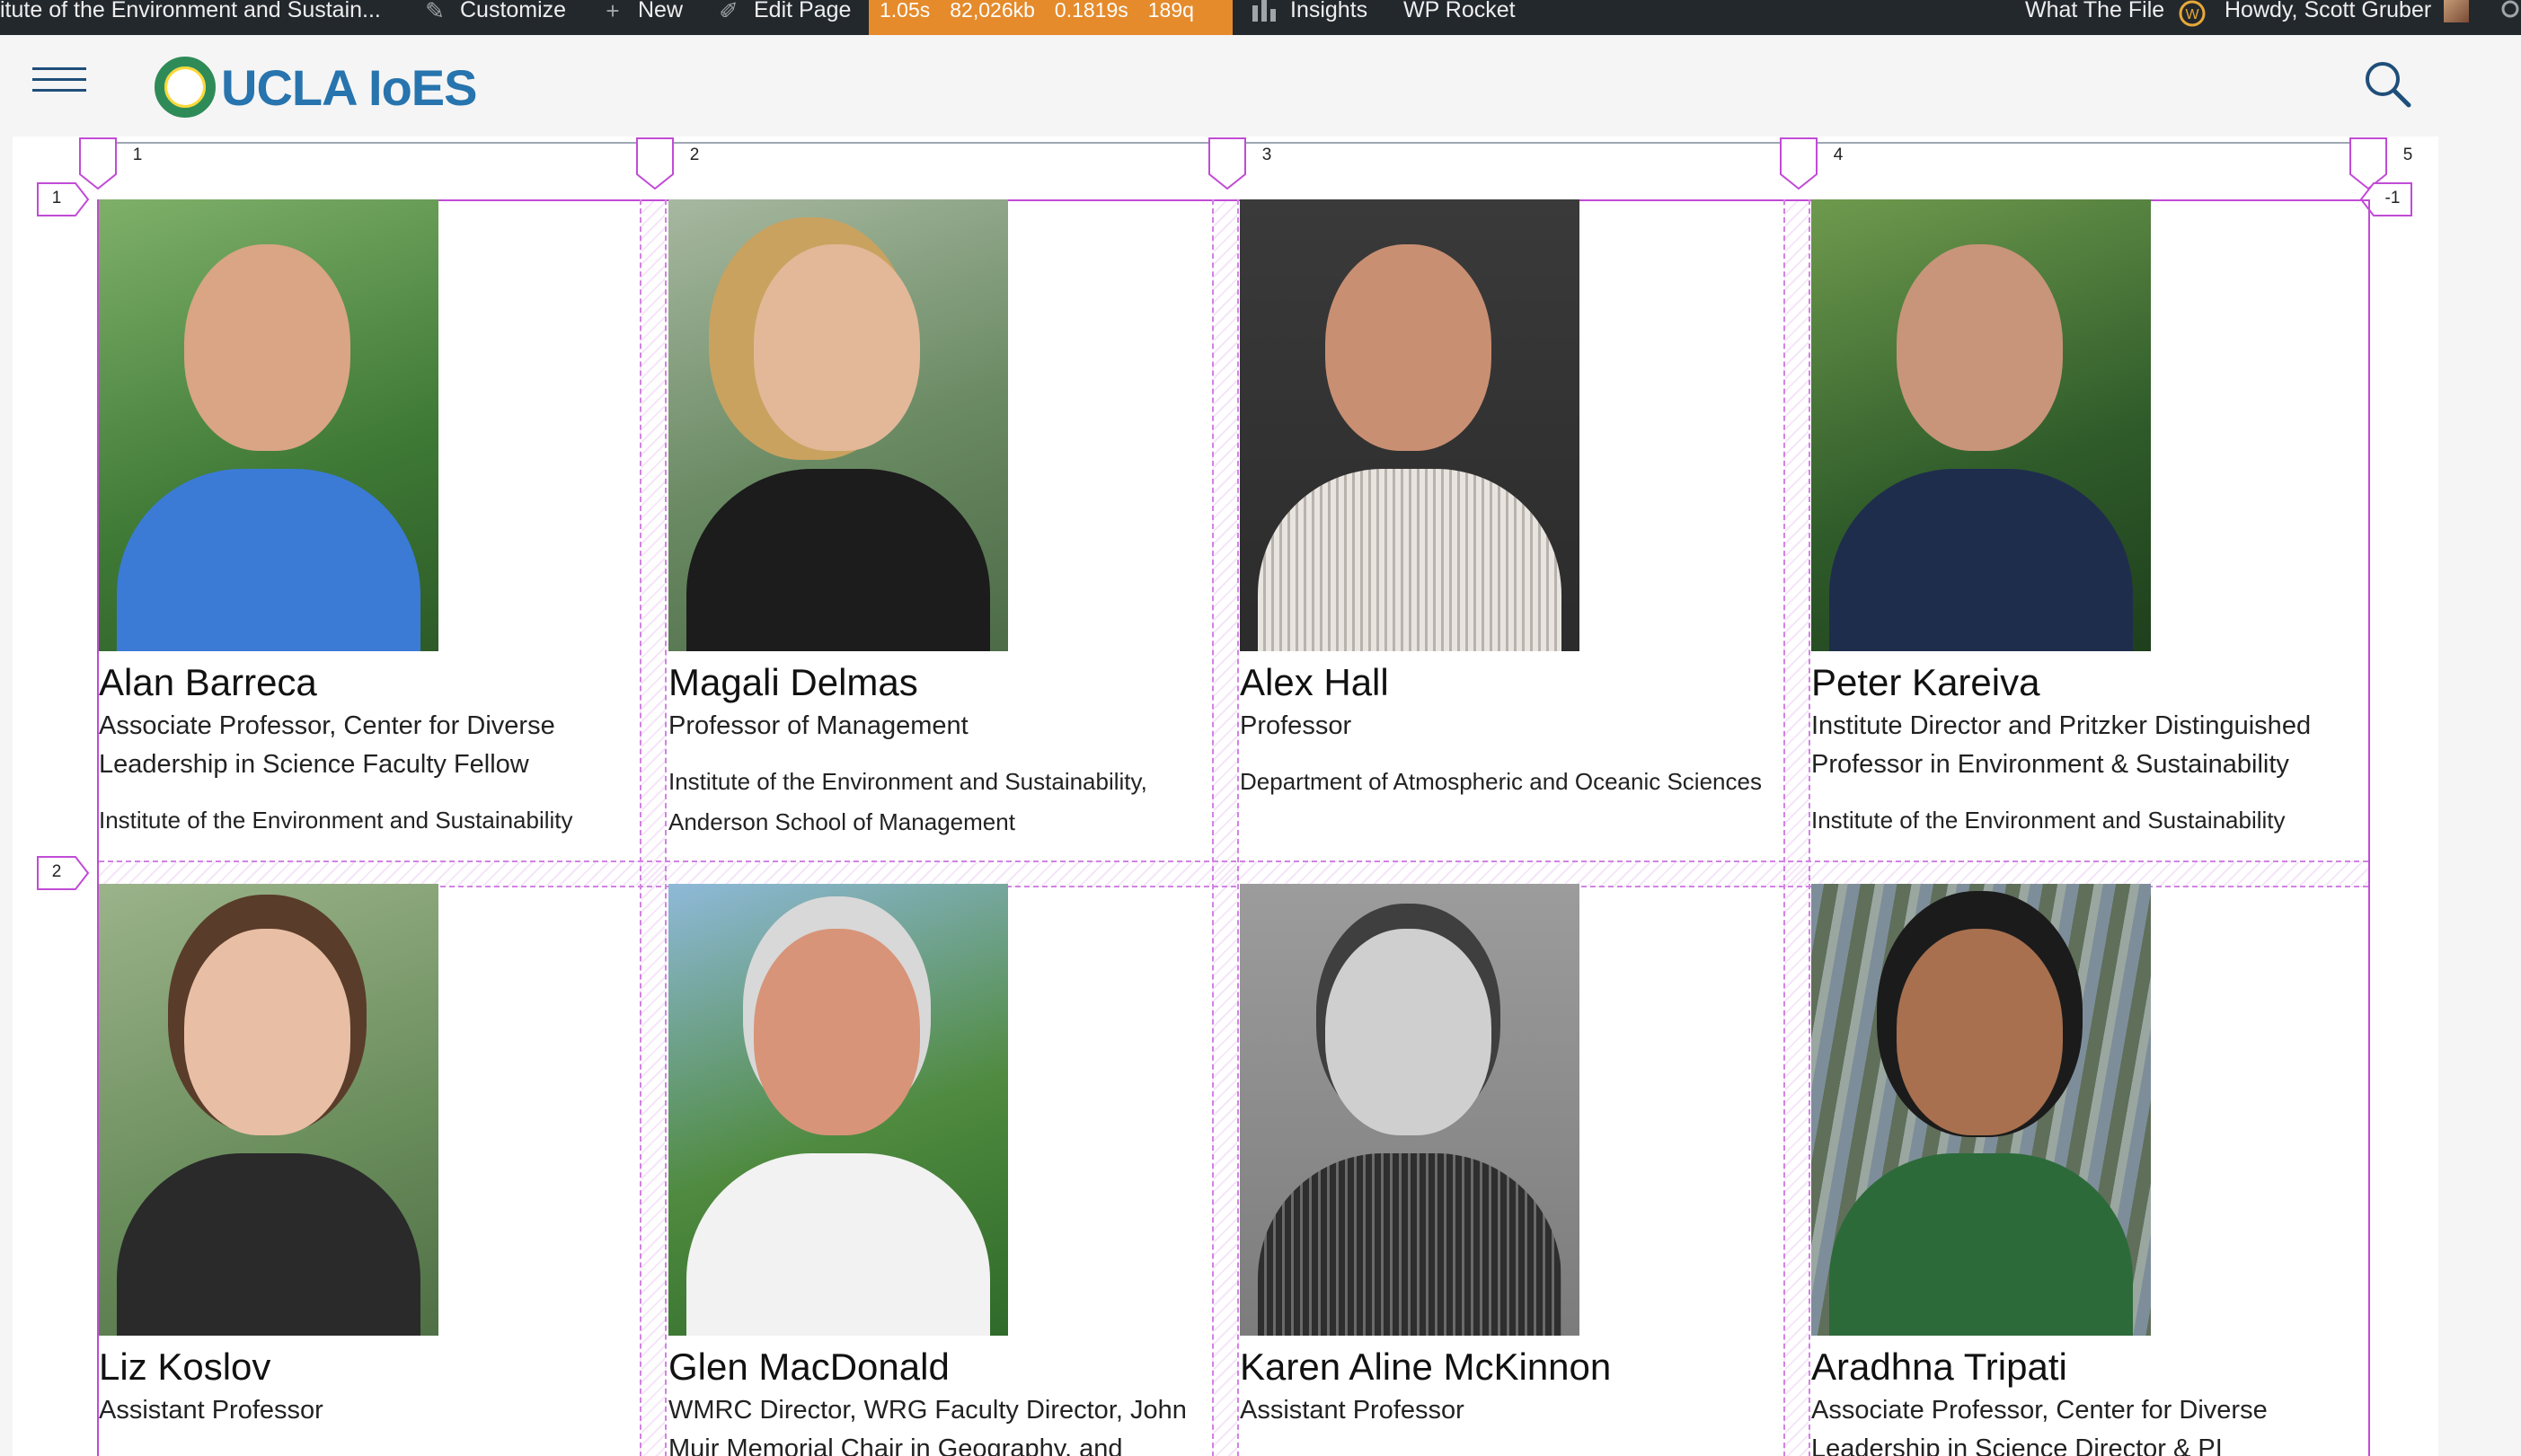  What do you see at coordinates (2510, 13) in the screenshot?
I see `search-icon` at bounding box center [2510, 13].